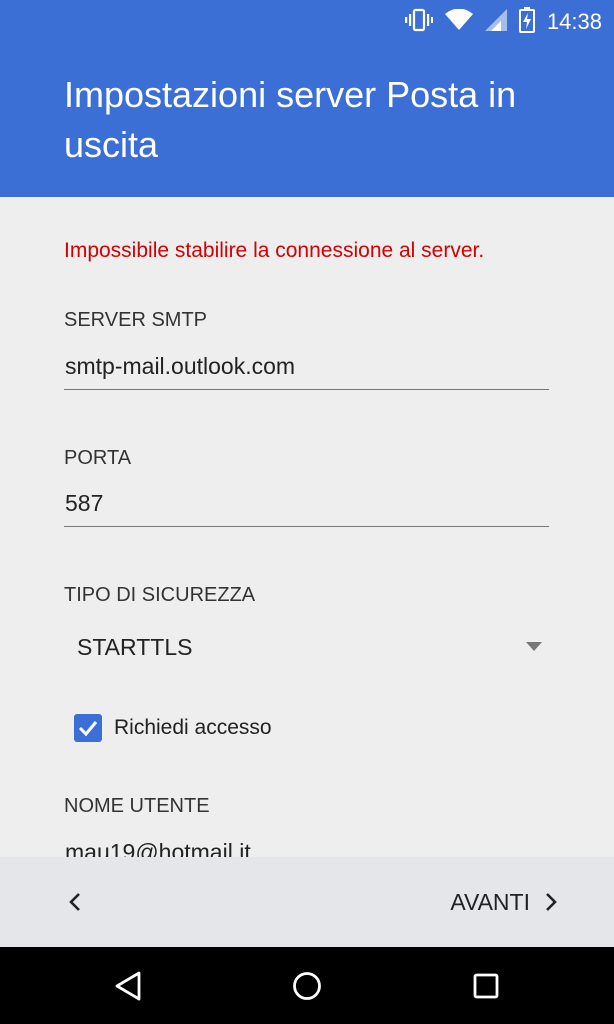 Image resolution: width=614 pixels, height=1024 pixels. I want to click on bottom-action-bar: AVANTI, so click(307, 902).